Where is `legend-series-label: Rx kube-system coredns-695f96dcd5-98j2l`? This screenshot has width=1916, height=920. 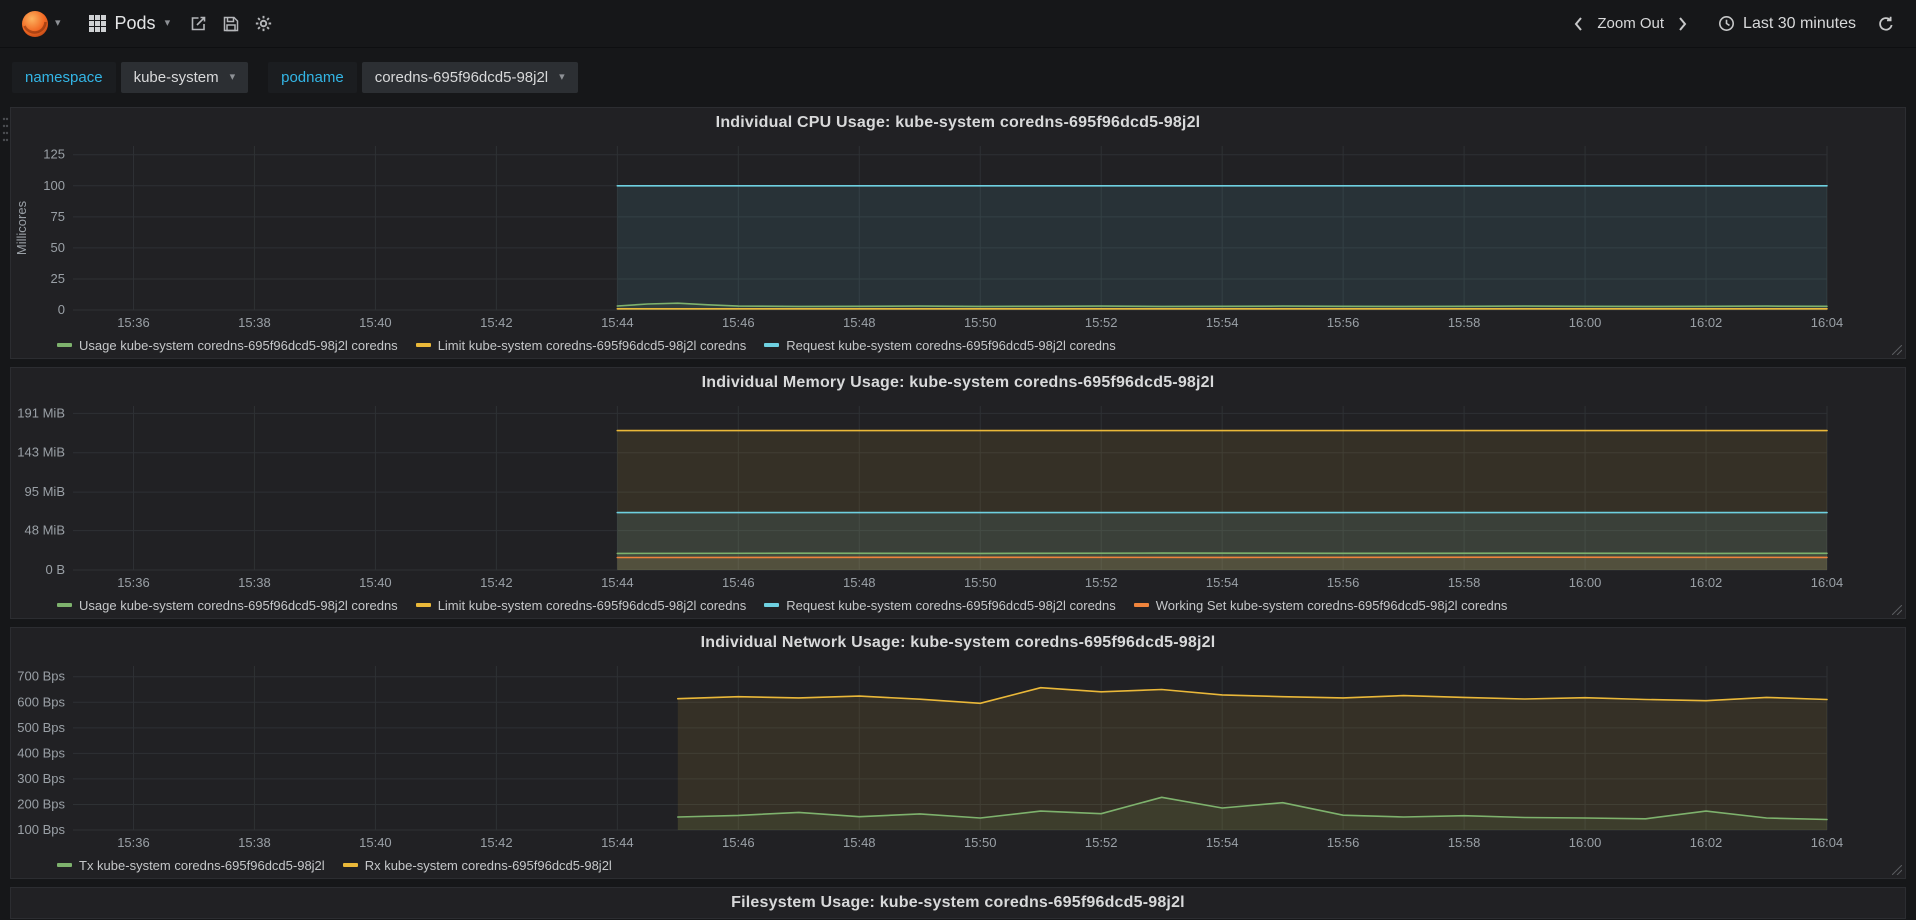
legend-series-label: Rx kube-system coredns-695f96dcd5-98j2l is located at coordinates (488, 865).